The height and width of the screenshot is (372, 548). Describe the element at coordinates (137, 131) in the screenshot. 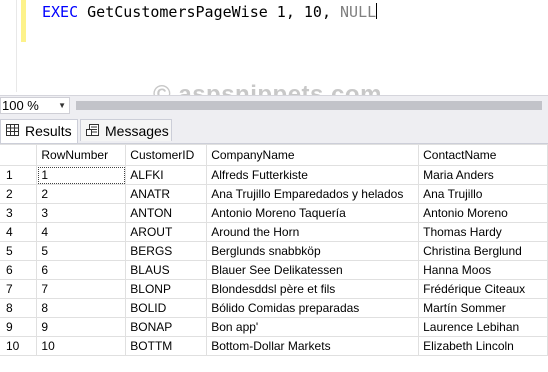

I see `tab-messages-label: Messages` at that location.